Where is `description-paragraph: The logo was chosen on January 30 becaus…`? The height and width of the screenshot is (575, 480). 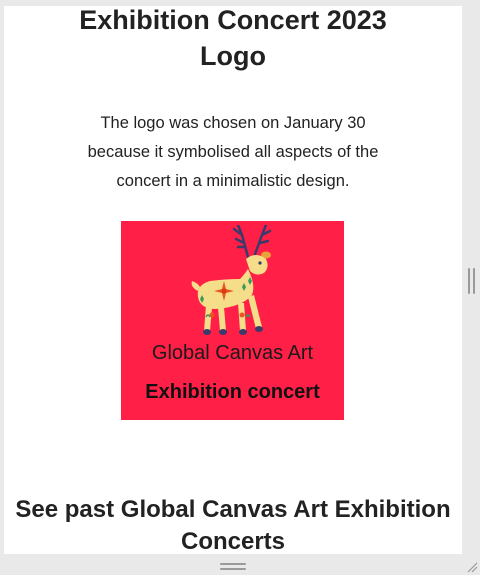
description-paragraph: The logo was chosen on January 30 becaus… is located at coordinates (233, 152).